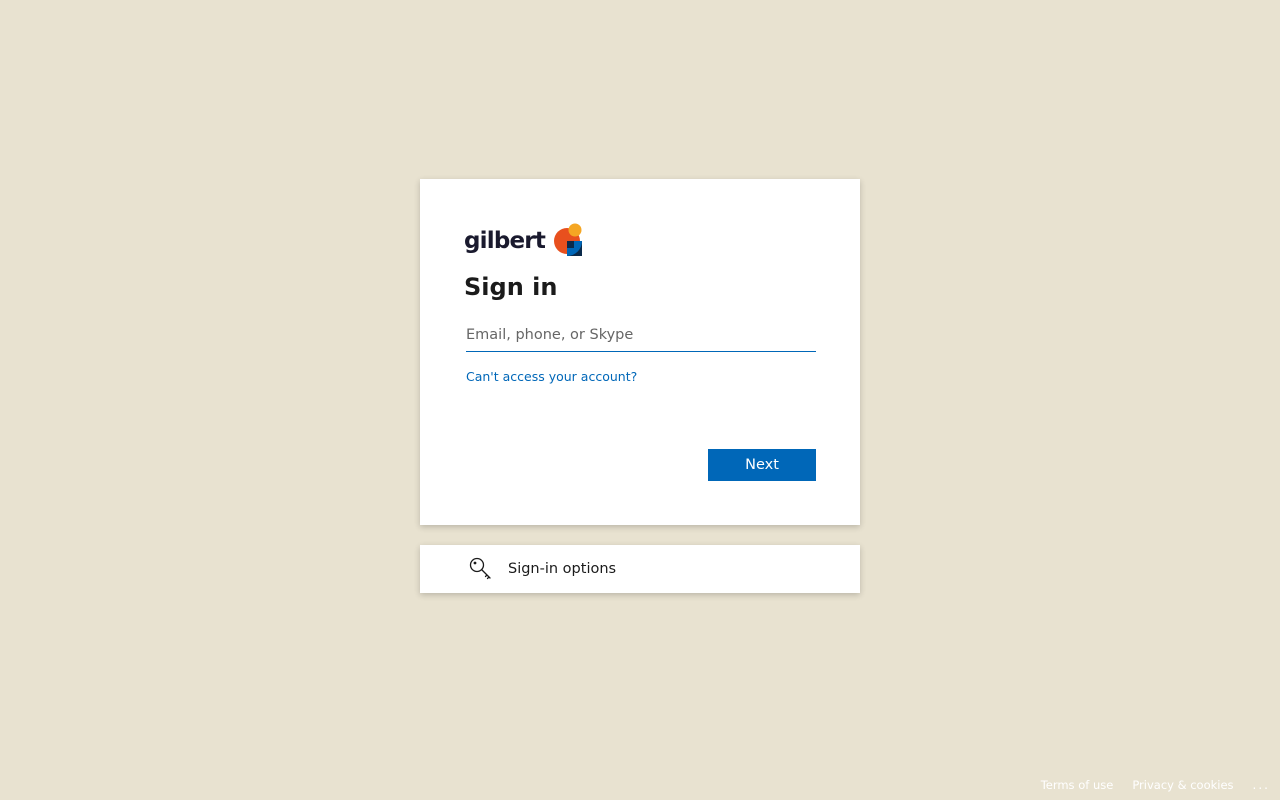  Describe the element at coordinates (640, 569) in the screenshot. I see `sign-in-options-button: Sign-in options` at that location.